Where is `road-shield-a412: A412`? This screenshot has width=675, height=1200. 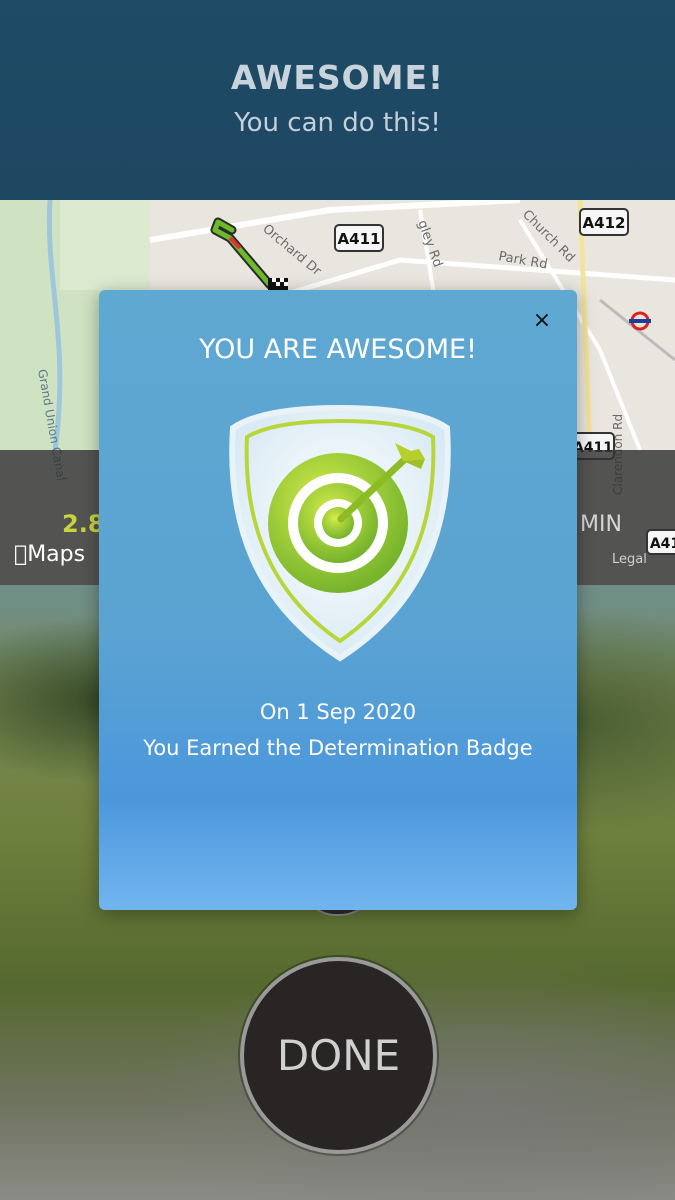 road-shield-a412: A412 is located at coordinates (604, 222).